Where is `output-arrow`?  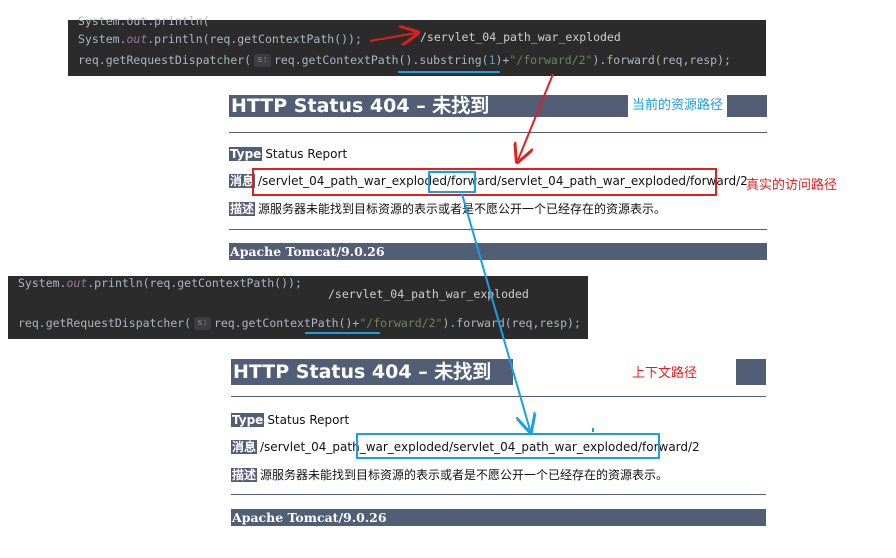 output-arrow is located at coordinates (392, 37).